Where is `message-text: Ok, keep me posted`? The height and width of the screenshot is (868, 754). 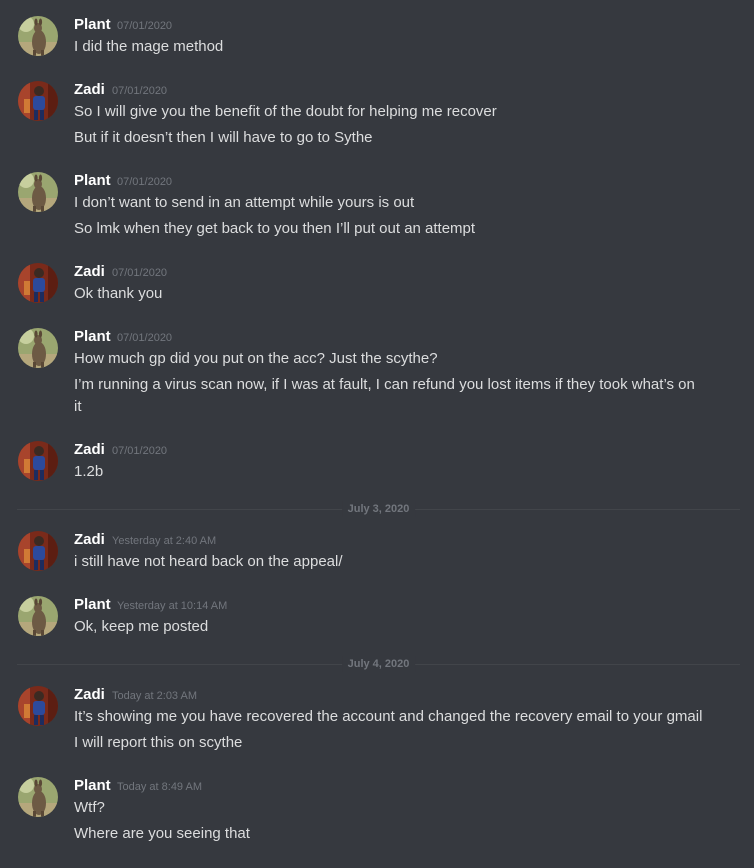
message-text: Ok, keep me posted is located at coordinates (141, 626).